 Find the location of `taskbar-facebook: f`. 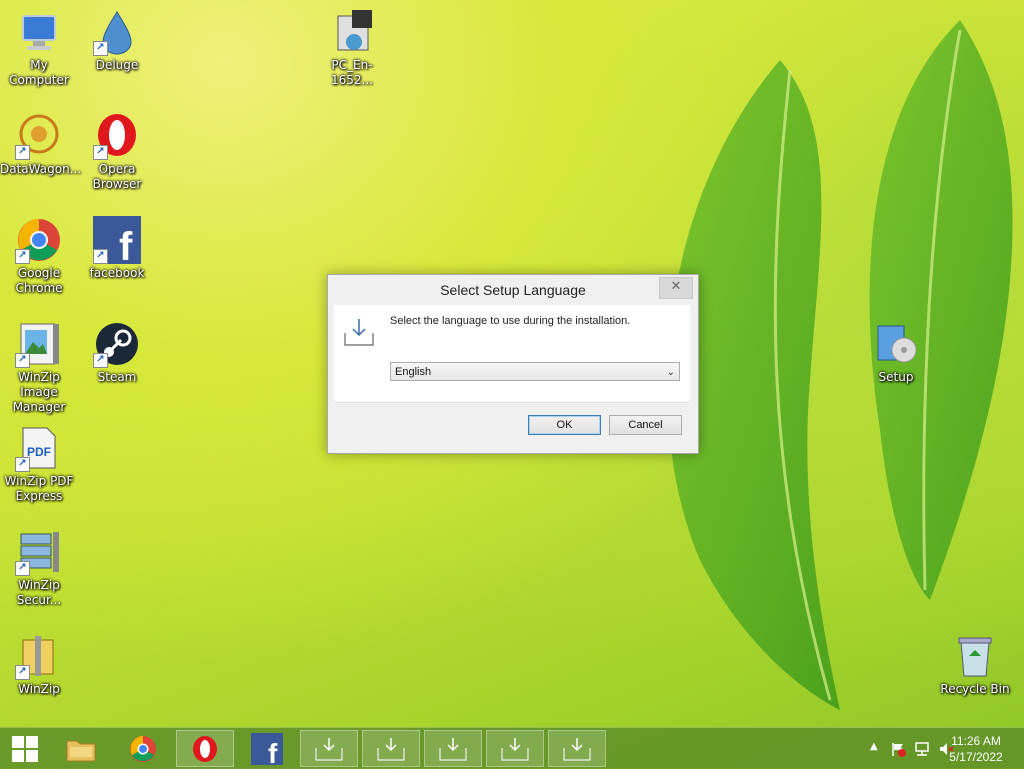

taskbar-facebook: f is located at coordinates (267, 748).